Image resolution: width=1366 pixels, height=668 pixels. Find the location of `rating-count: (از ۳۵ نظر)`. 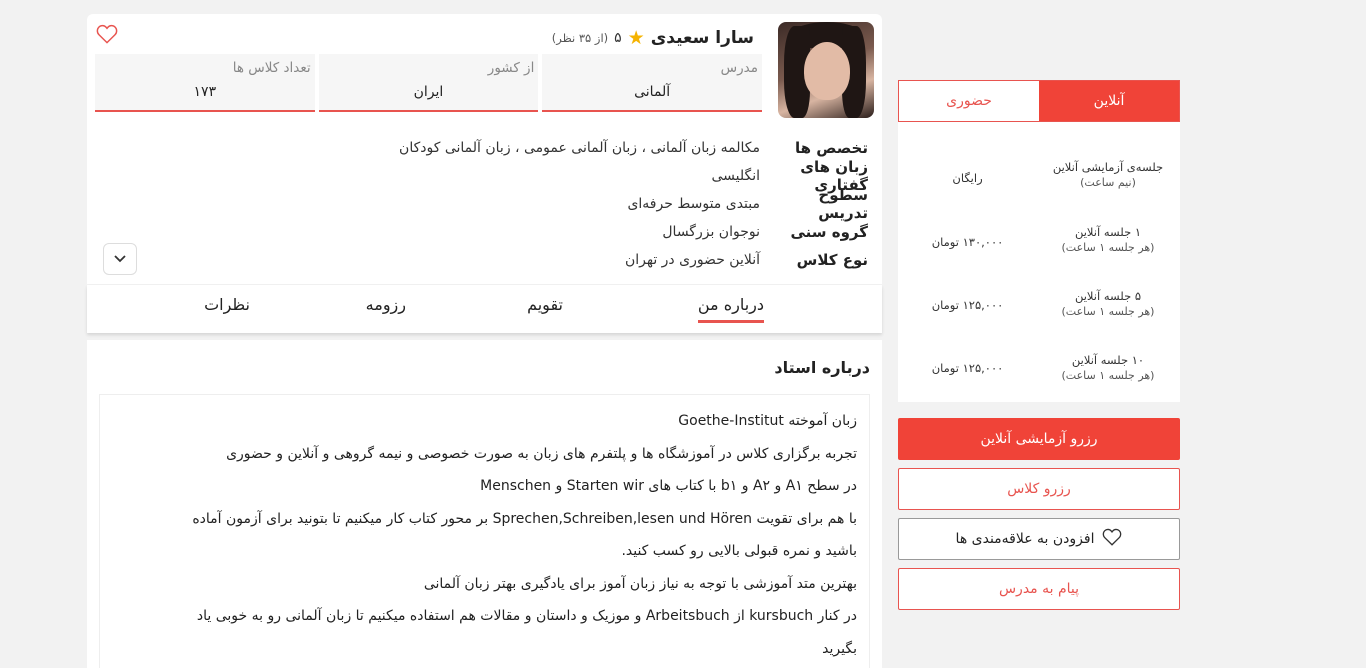

rating-count: (از ۳۵ نظر) is located at coordinates (580, 38).